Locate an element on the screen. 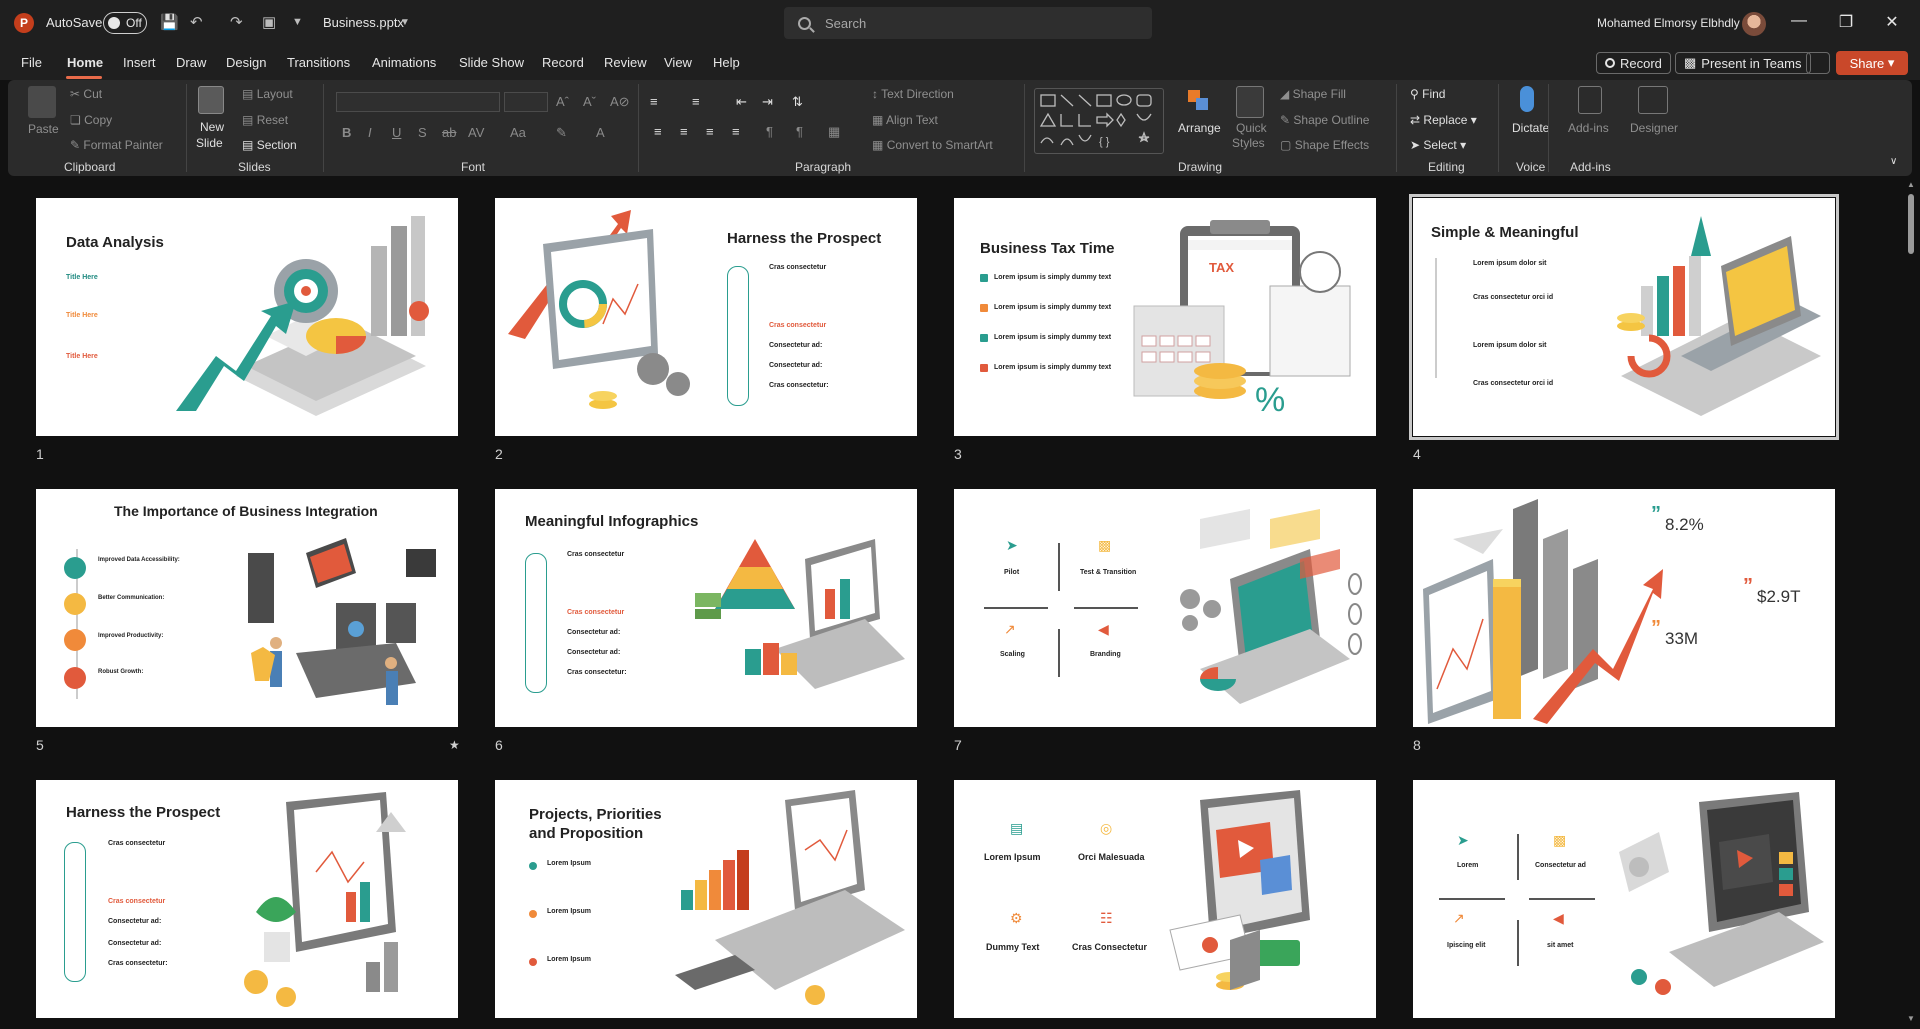  ltr-icon: ¶ is located at coordinates (769, 131).